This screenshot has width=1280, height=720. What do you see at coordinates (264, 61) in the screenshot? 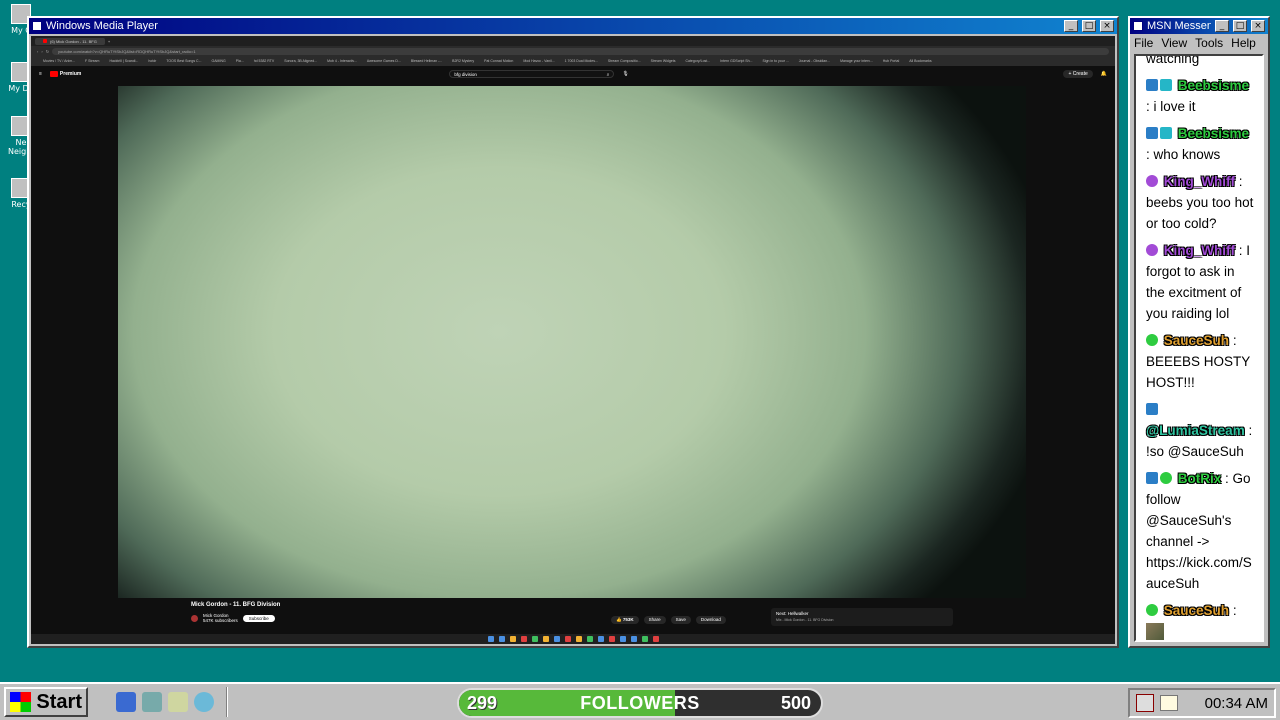
I see `bookmark-item: hd 5382 RTV` at bounding box center [264, 61].